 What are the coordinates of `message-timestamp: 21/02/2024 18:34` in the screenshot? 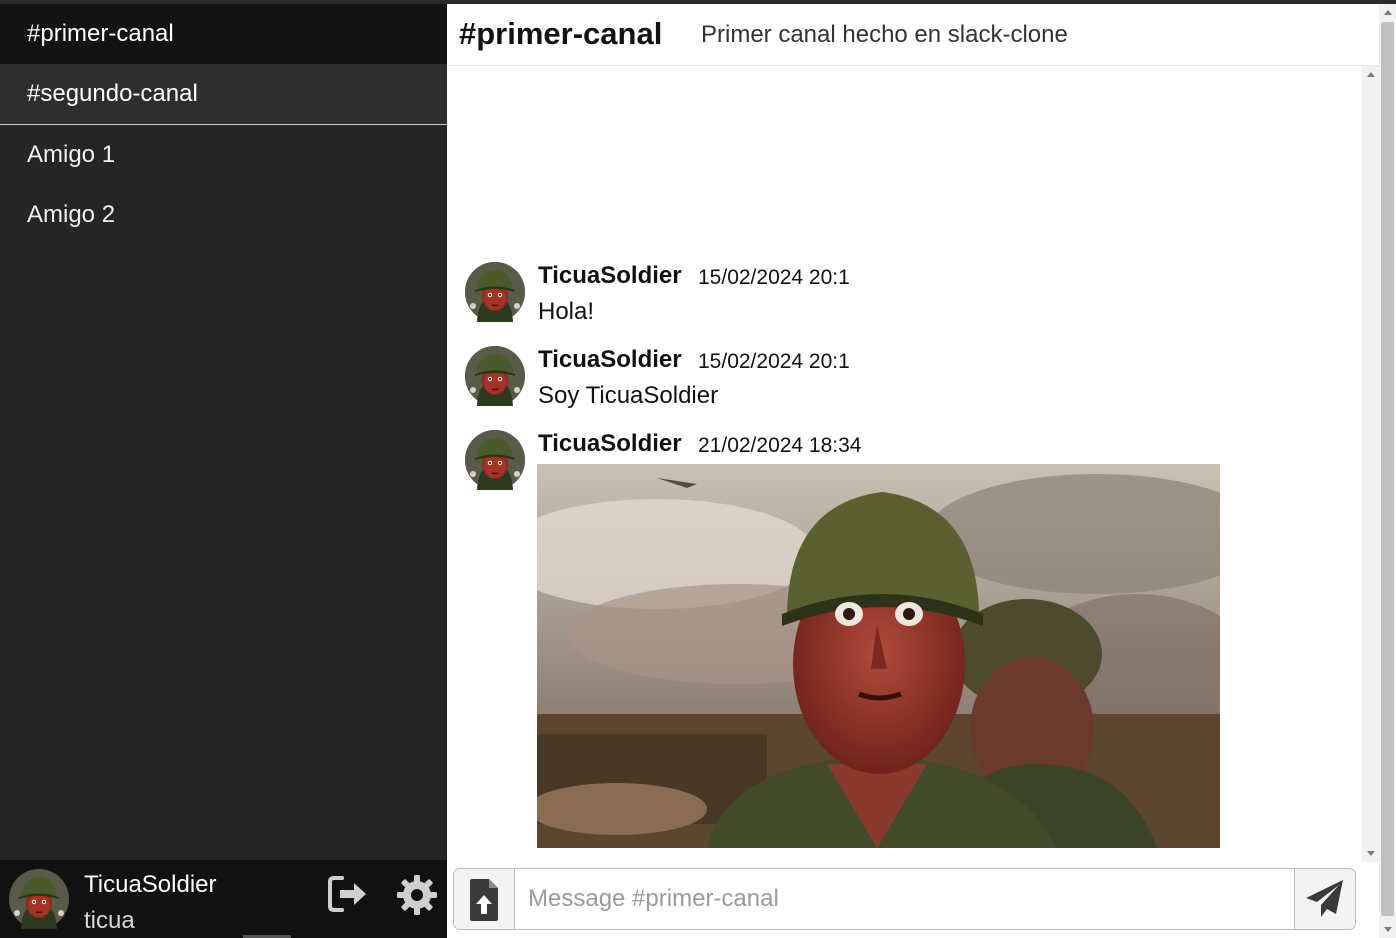 It's located at (780, 445).